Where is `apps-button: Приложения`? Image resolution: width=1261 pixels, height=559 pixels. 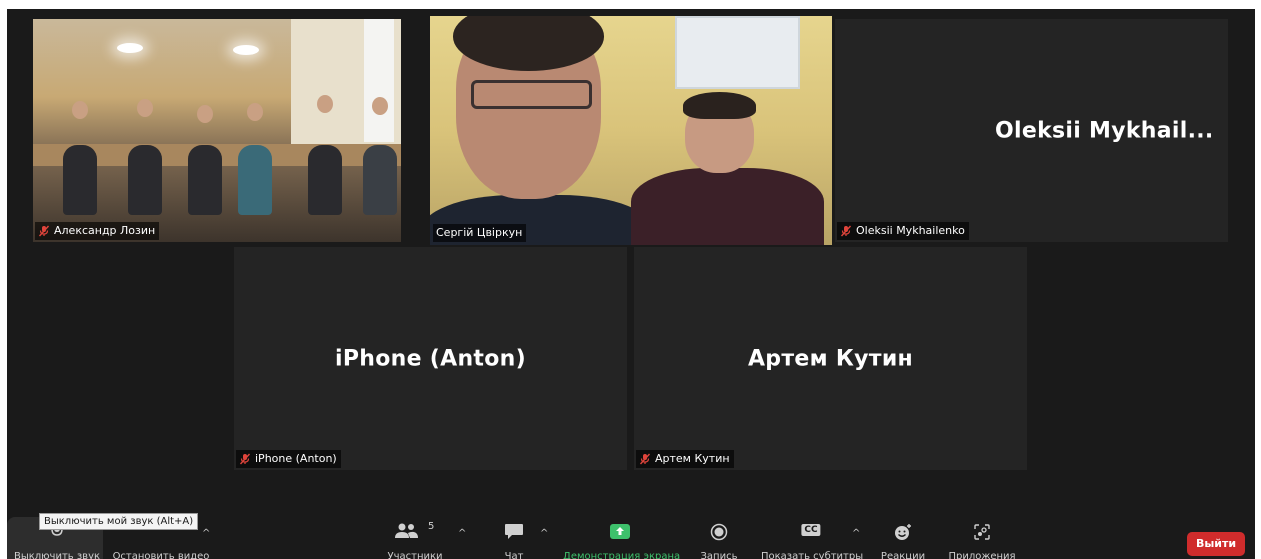
apps-button: Приложения is located at coordinates (982, 539).